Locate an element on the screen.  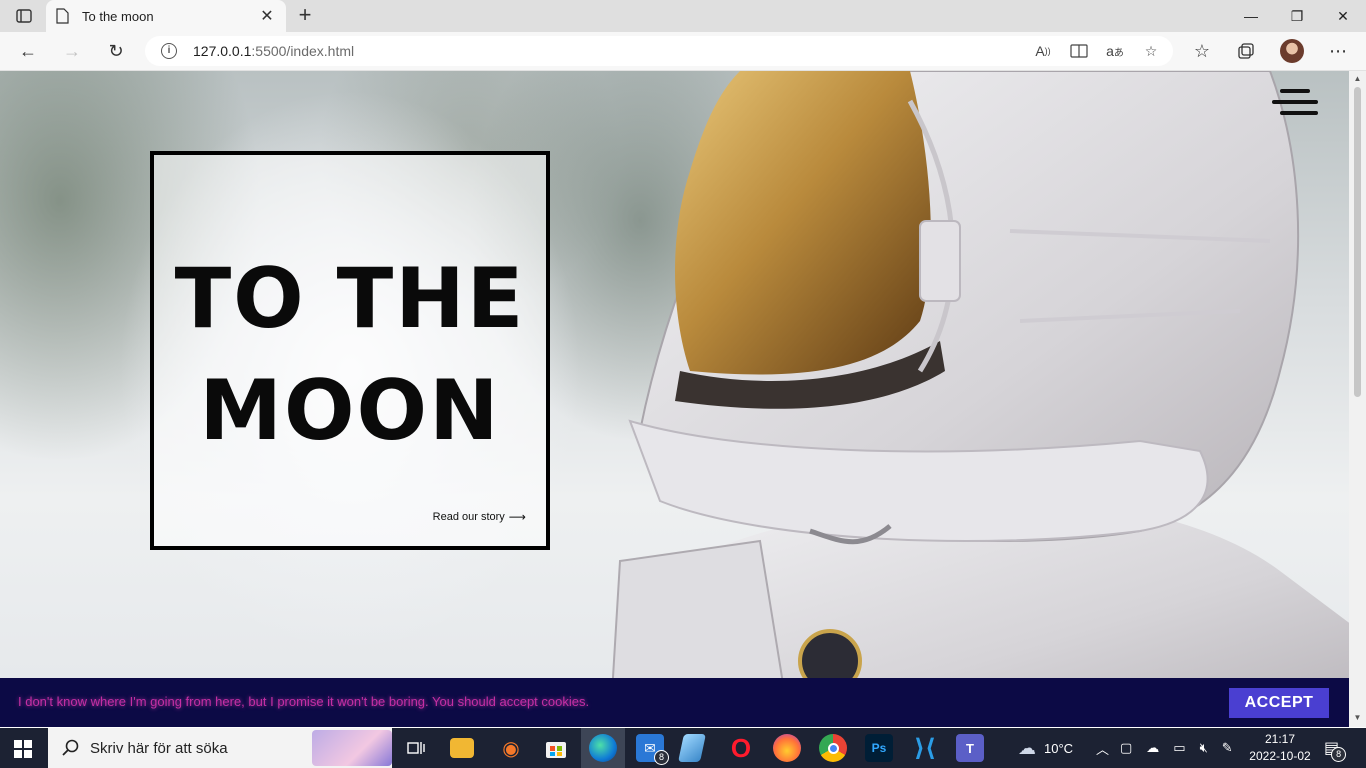
network-icon: ☁ is located at coordinates (1152, 748).